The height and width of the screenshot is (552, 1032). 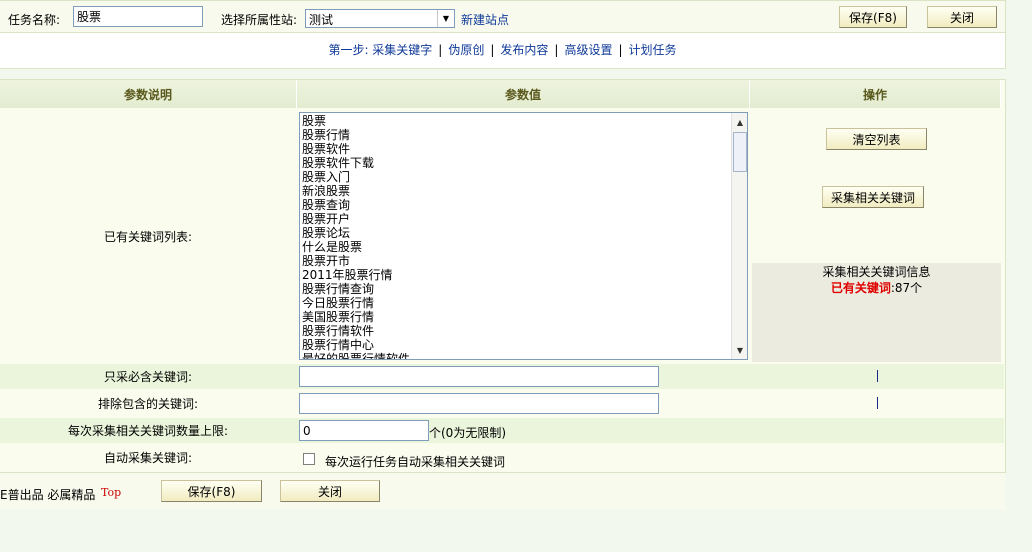 What do you see at coordinates (523, 94) in the screenshot?
I see `col-header-value: 参数值` at bounding box center [523, 94].